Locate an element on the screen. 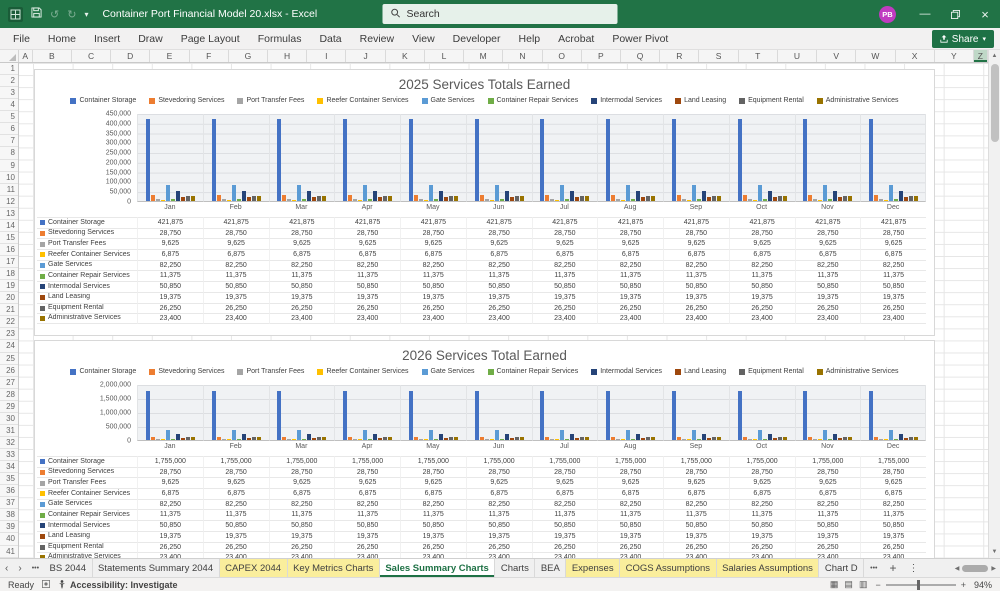 This screenshot has width=1000, height=591. more-sheets-icon: ••• is located at coordinates (873, 568).